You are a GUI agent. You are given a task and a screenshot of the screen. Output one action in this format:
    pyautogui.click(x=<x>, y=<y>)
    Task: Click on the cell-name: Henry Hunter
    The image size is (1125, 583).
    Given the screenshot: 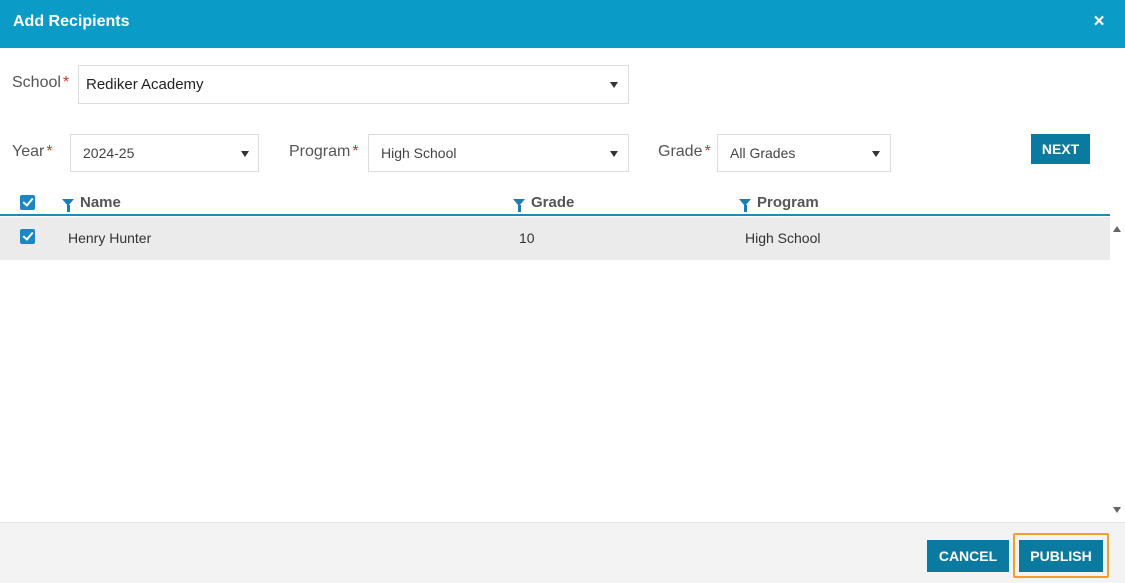 What is the action you would take?
    pyautogui.click(x=110, y=238)
    